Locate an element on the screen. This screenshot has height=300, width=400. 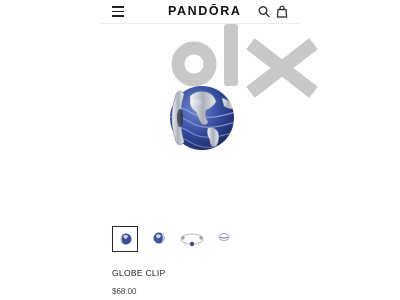
shopping-bag-icon is located at coordinates (282, 11).